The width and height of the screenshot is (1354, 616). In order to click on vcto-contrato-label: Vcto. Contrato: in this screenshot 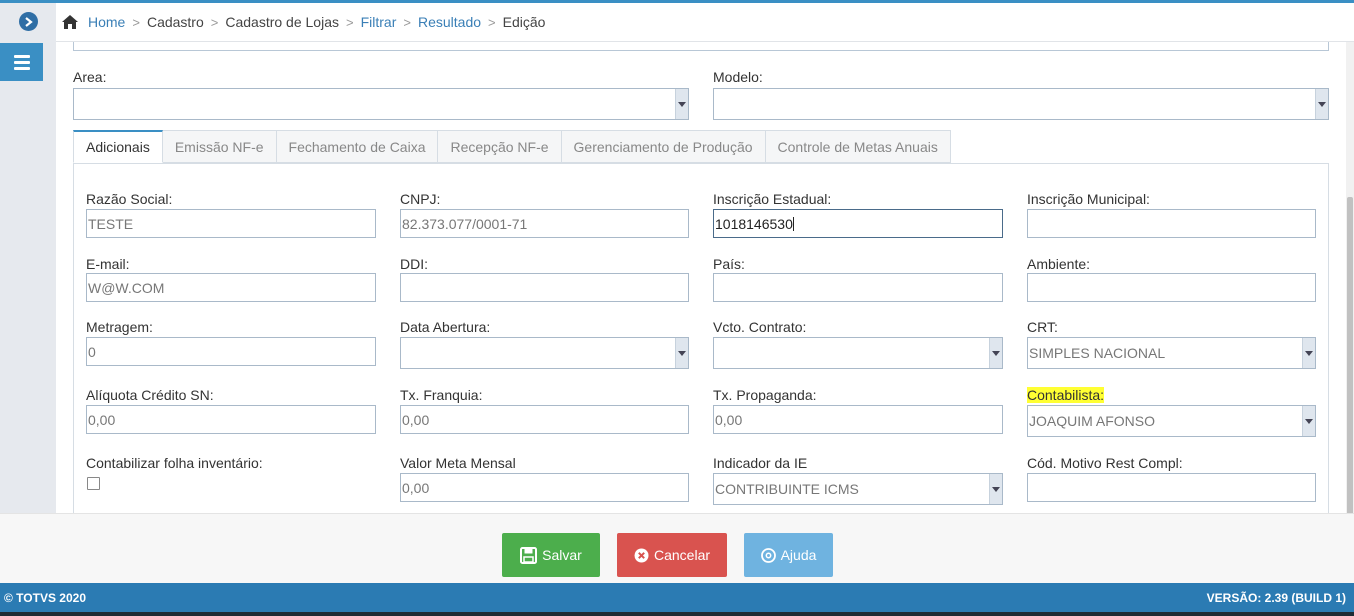, I will do `click(760, 327)`.